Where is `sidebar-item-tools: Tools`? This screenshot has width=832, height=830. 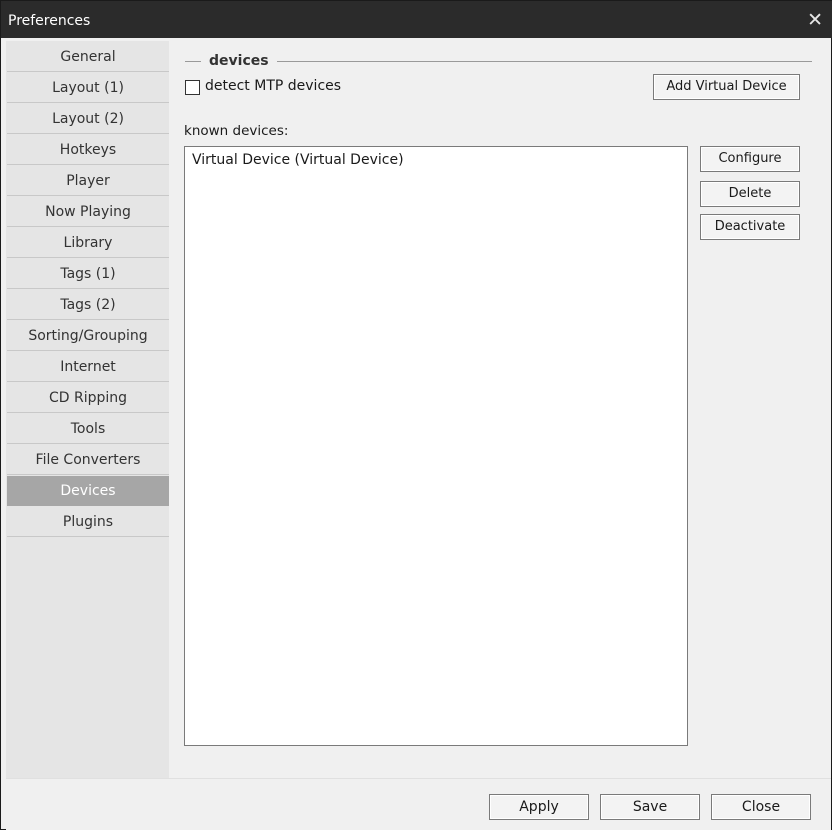 sidebar-item-tools: Tools is located at coordinates (88, 429).